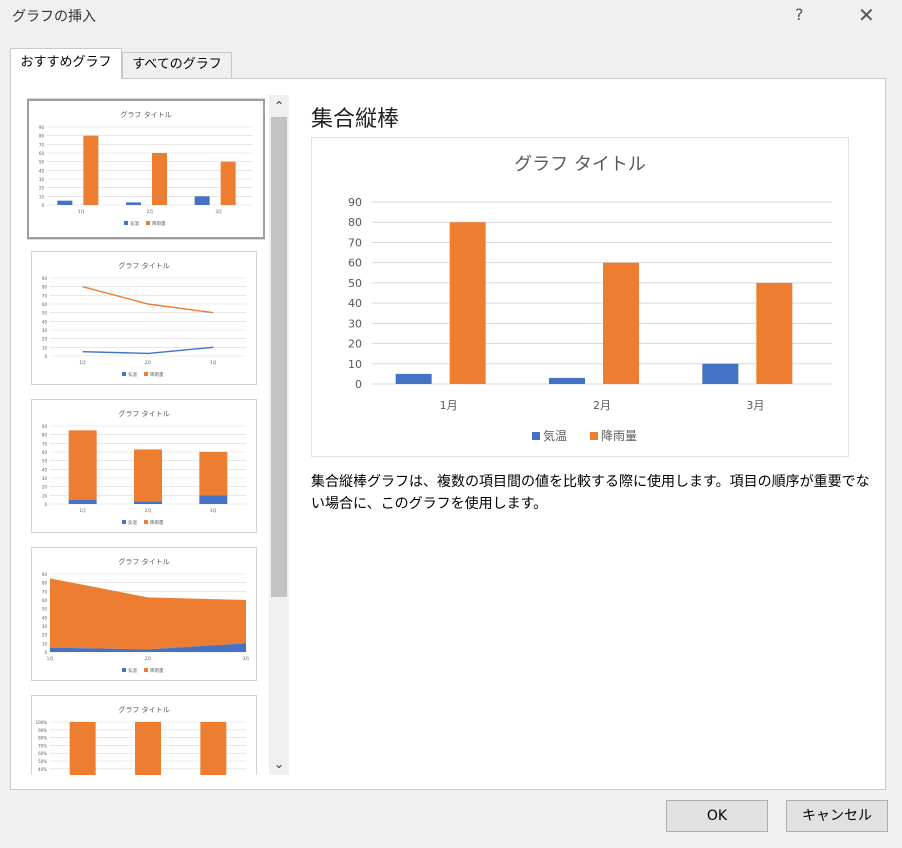  I want to click on thumb-y-tick: 80%, so click(42, 738).